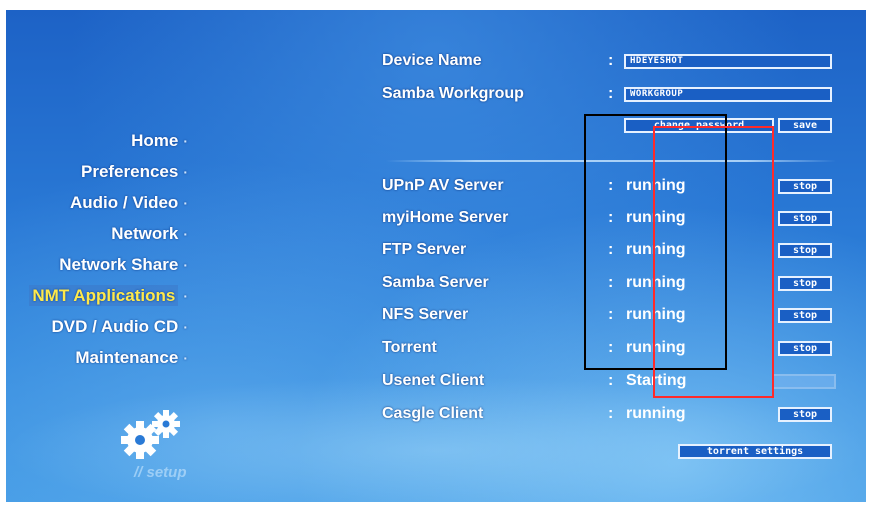  Describe the element at coordinates (432, 60) in the screenshot. I see `device-name-label: Device Name` at that location.